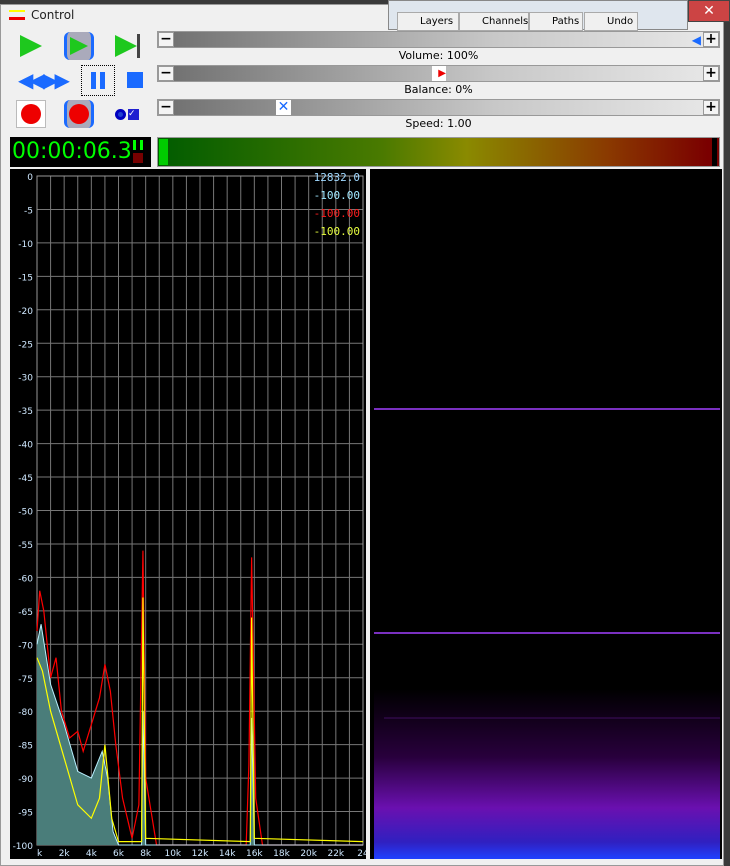 The image size is (730, 866). I want to click on x-tick-label: 8k, so click(146, 854).